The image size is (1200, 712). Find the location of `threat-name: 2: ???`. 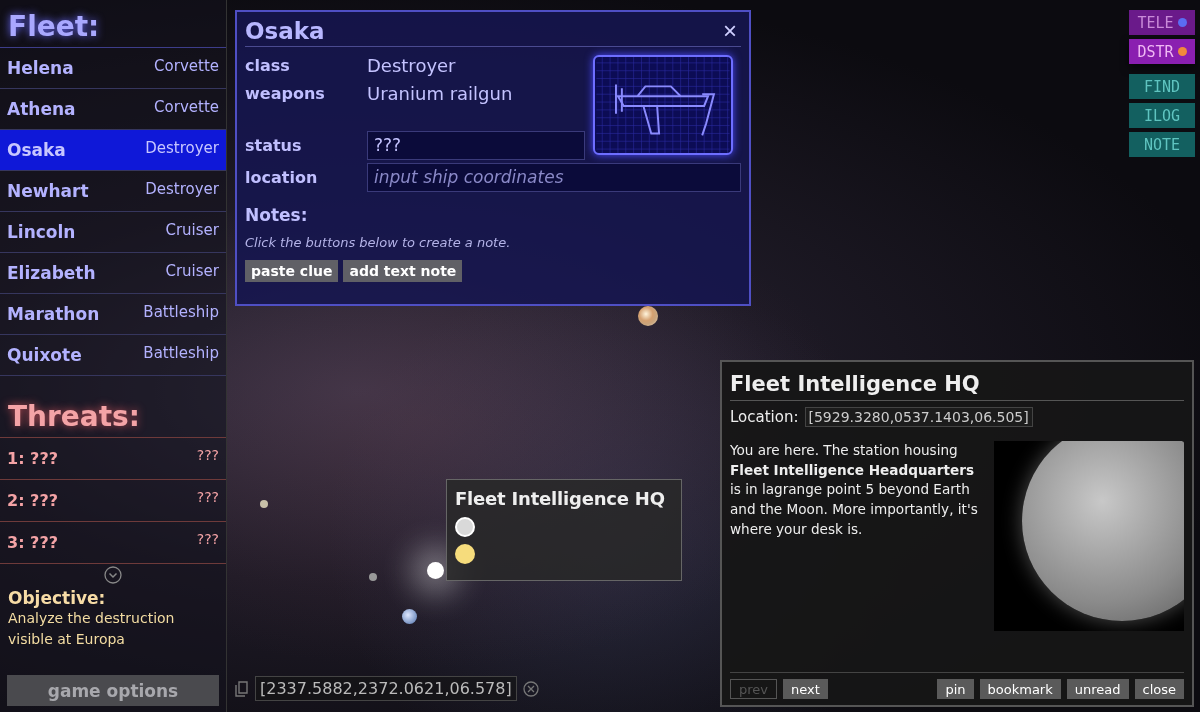

threat-name: 2: ??? is located at coordinates (32, 500).